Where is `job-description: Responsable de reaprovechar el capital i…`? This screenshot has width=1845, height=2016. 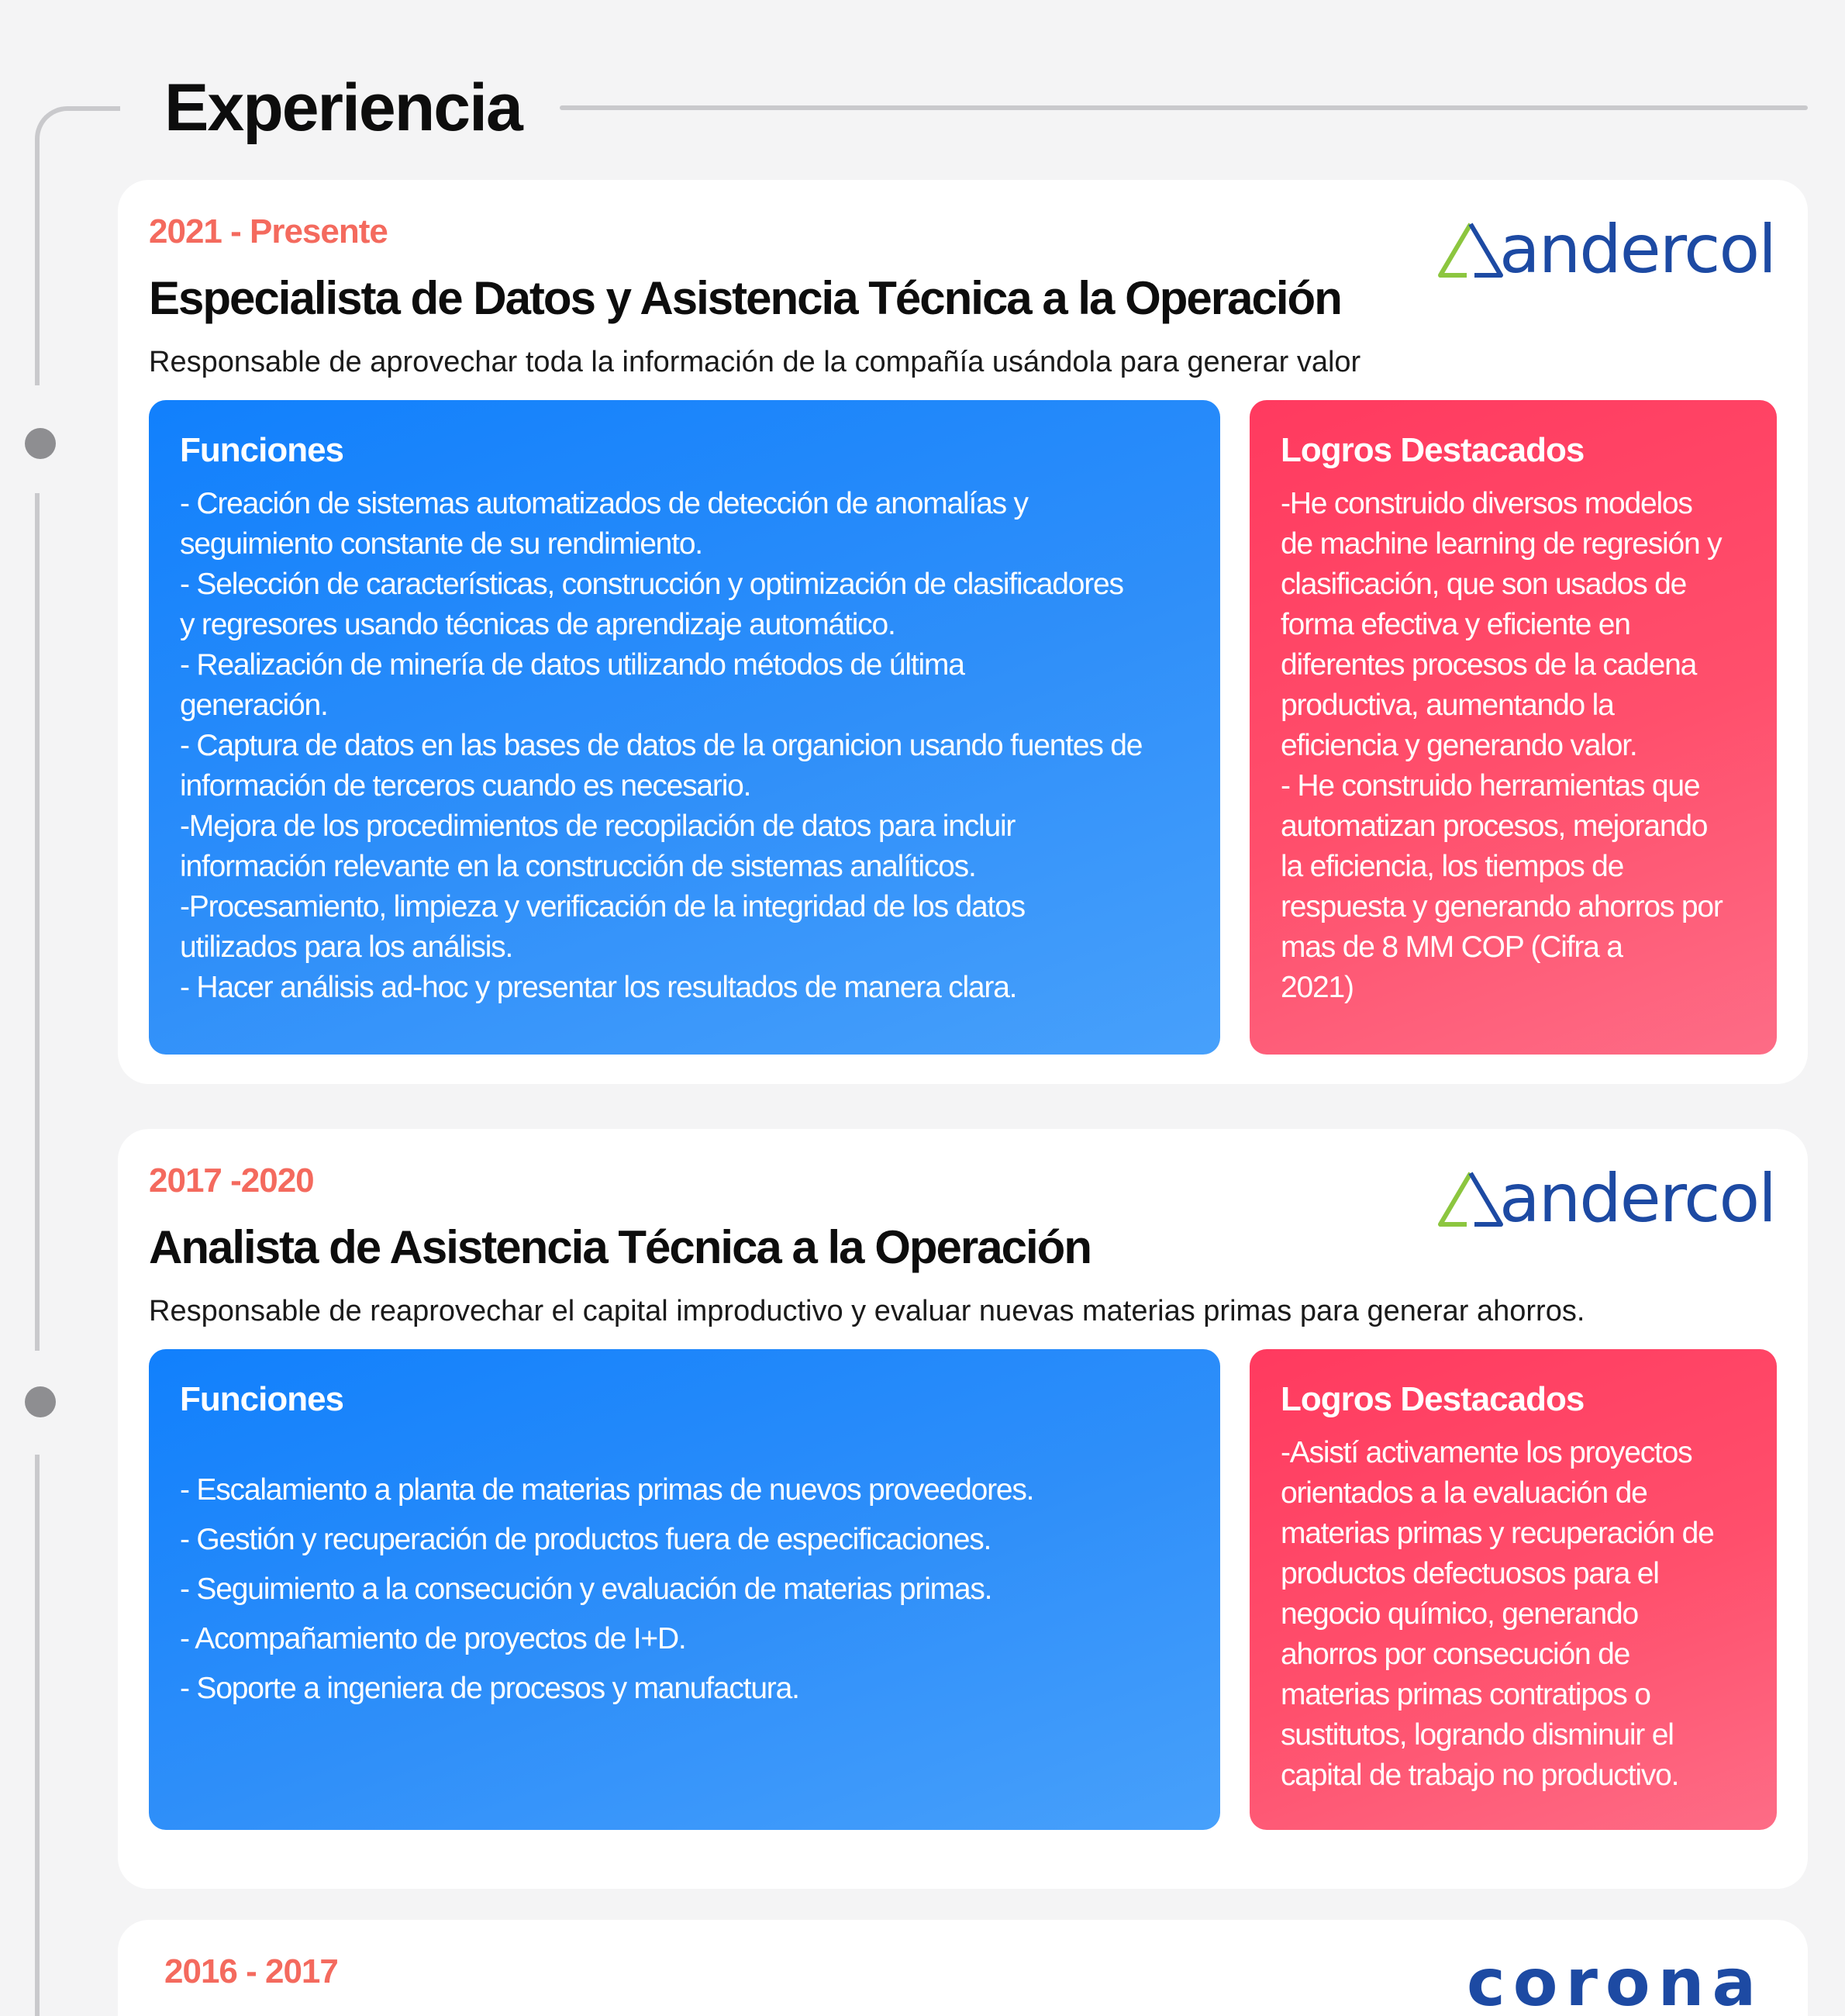
job-description: Responsable de reaprovechar el capital i… is located at coordinates (867, 1311).